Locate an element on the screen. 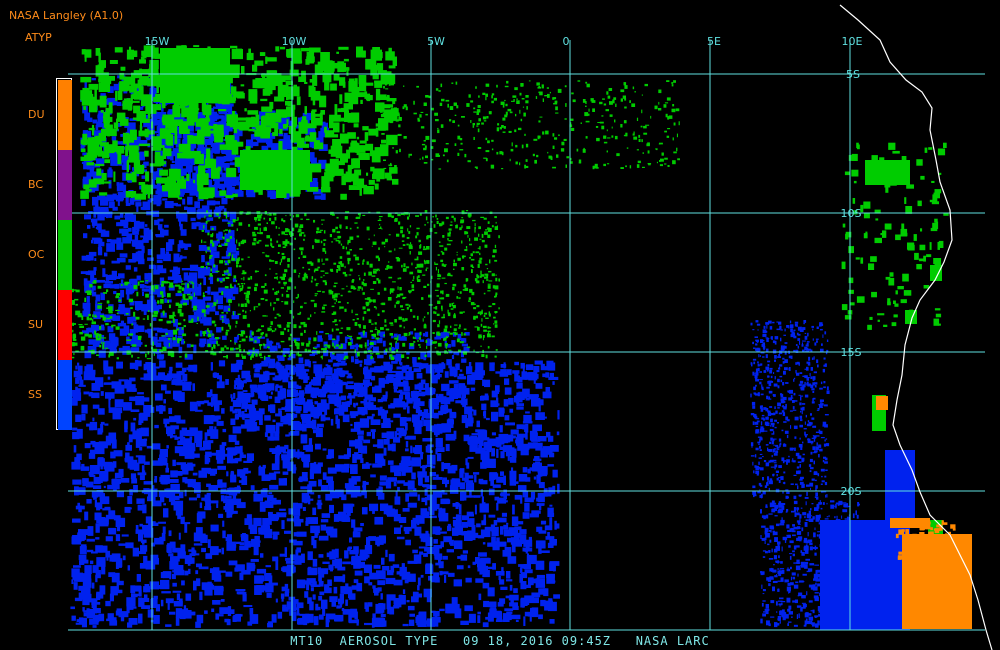 The height and width of the screenshot is (650, 1000). legend-swatch-su is located at coordinates (65, 325).